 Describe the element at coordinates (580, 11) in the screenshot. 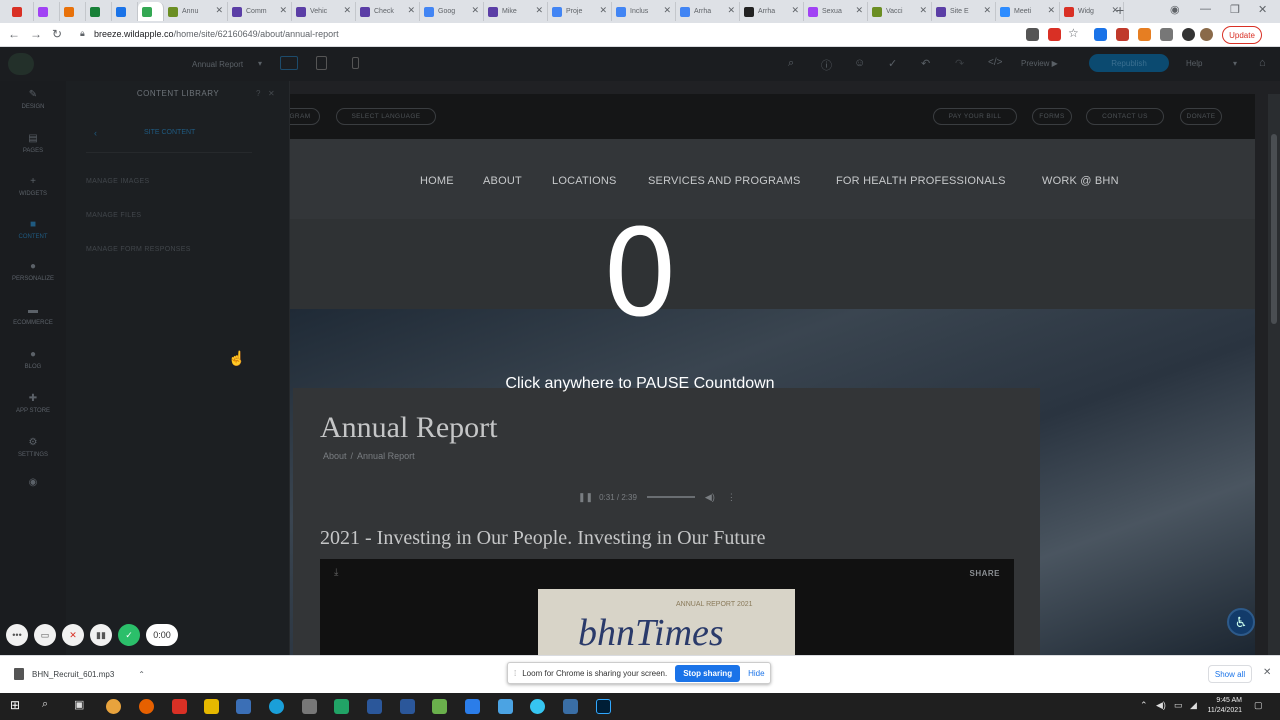

I see `browser-tab: Proje ✕` at that location.